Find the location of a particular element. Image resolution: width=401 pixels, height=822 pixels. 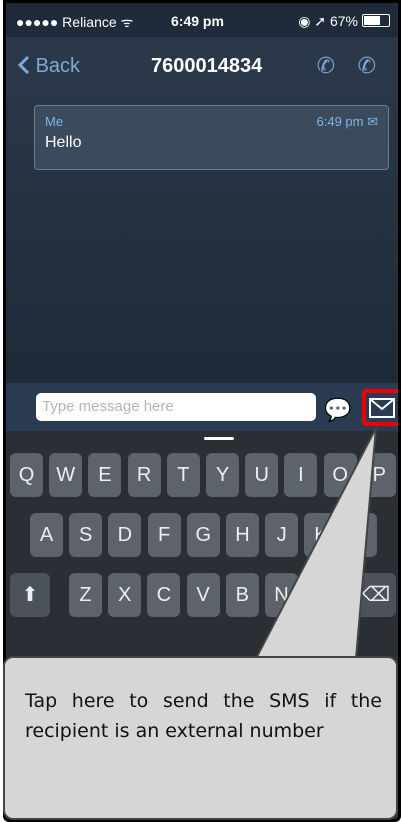

key-w: W is located at coordinates (66, 475).